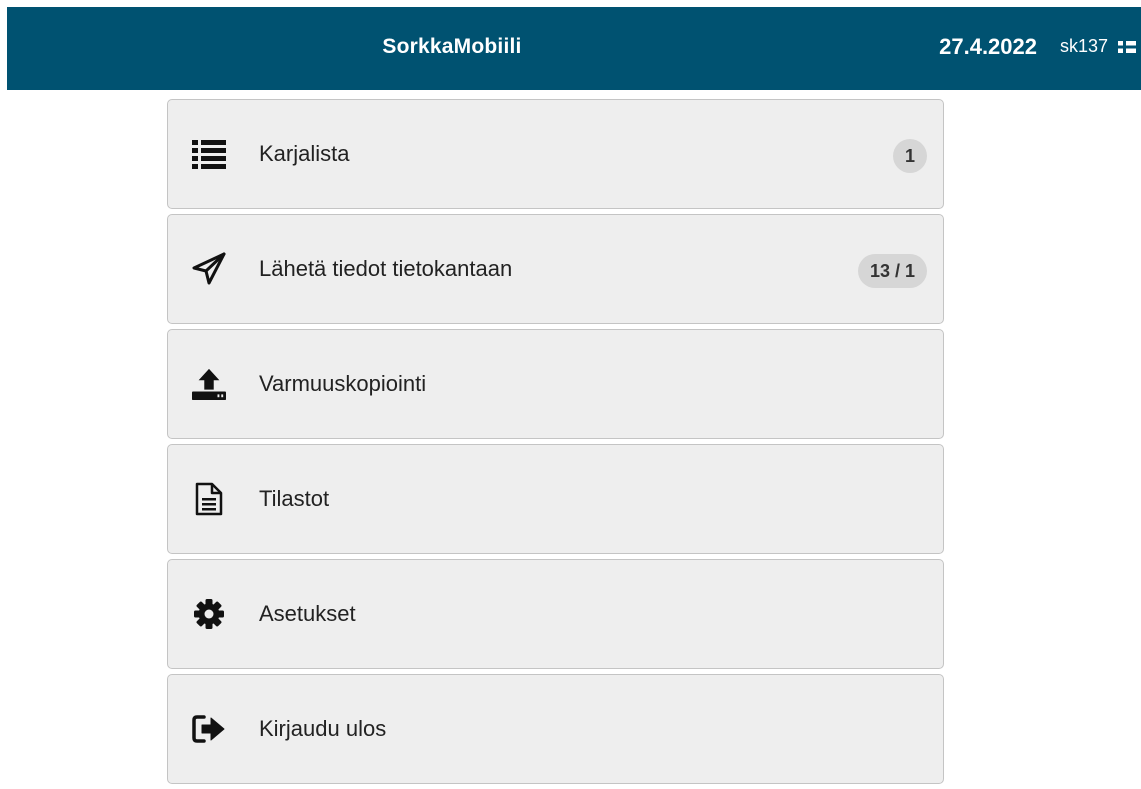 The width and height of the screenshot is (1141, 789). What do you see at coordinates (1127, 47) in the screenshot?
I see `finland-flag-icon` at bounding box center [1127, 47].